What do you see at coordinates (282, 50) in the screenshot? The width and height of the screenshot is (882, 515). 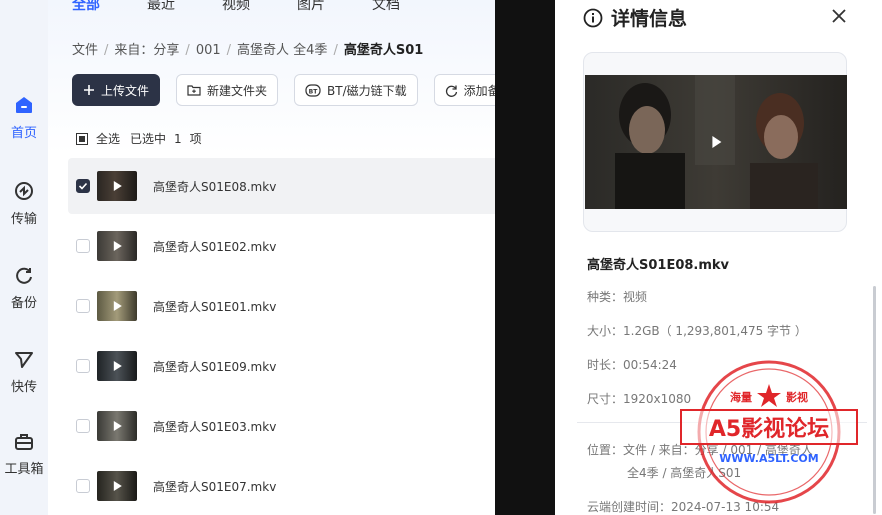 I see `breadcrumb-item: 高堡奇人 全4季` at bounding box center [282, 50].